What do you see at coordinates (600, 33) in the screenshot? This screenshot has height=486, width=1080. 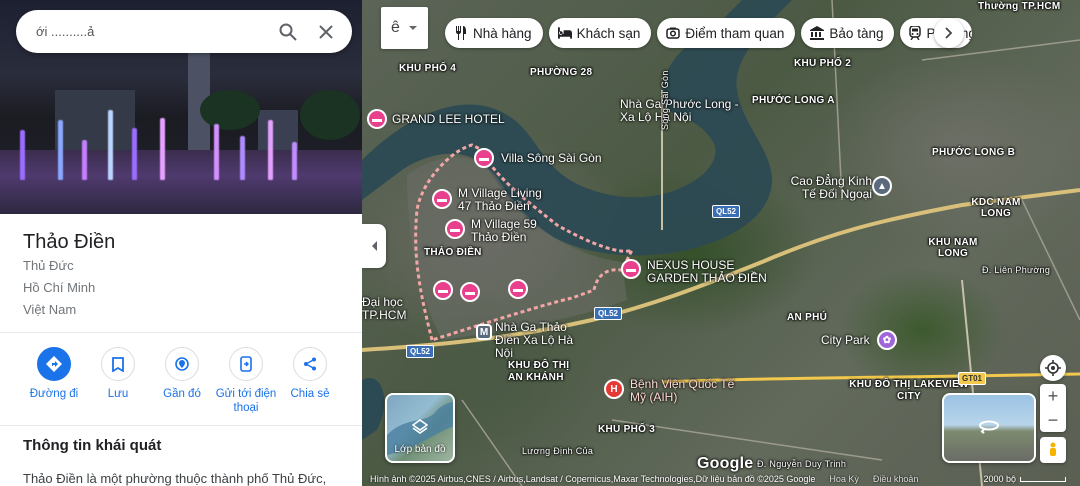 I see `chip-hotels: Khách sạn` at bounding box center [600, 33].